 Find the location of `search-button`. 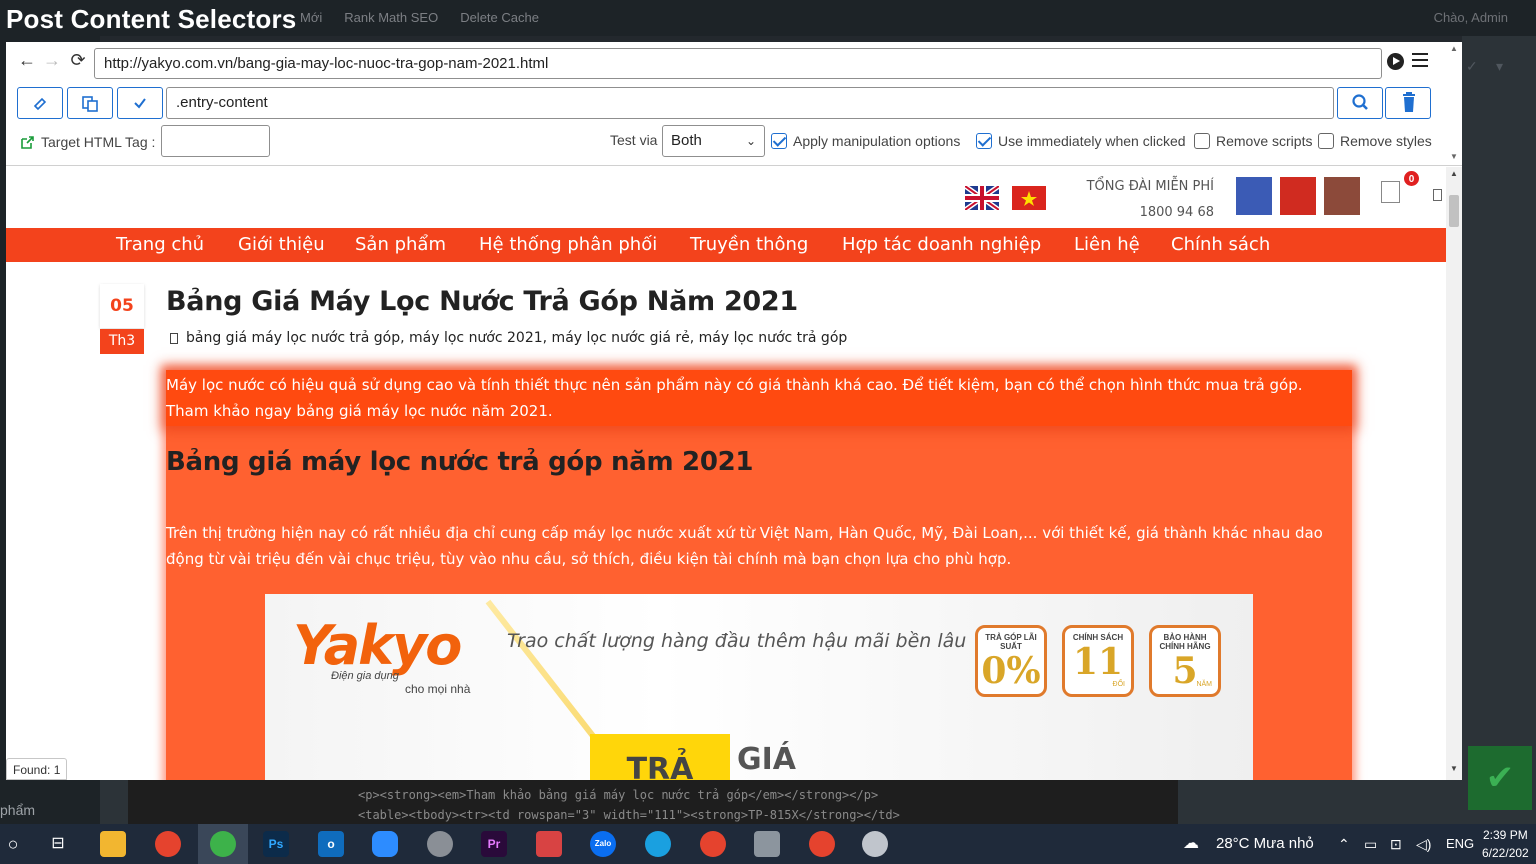

search-button is located at coordinates (1360, 103).